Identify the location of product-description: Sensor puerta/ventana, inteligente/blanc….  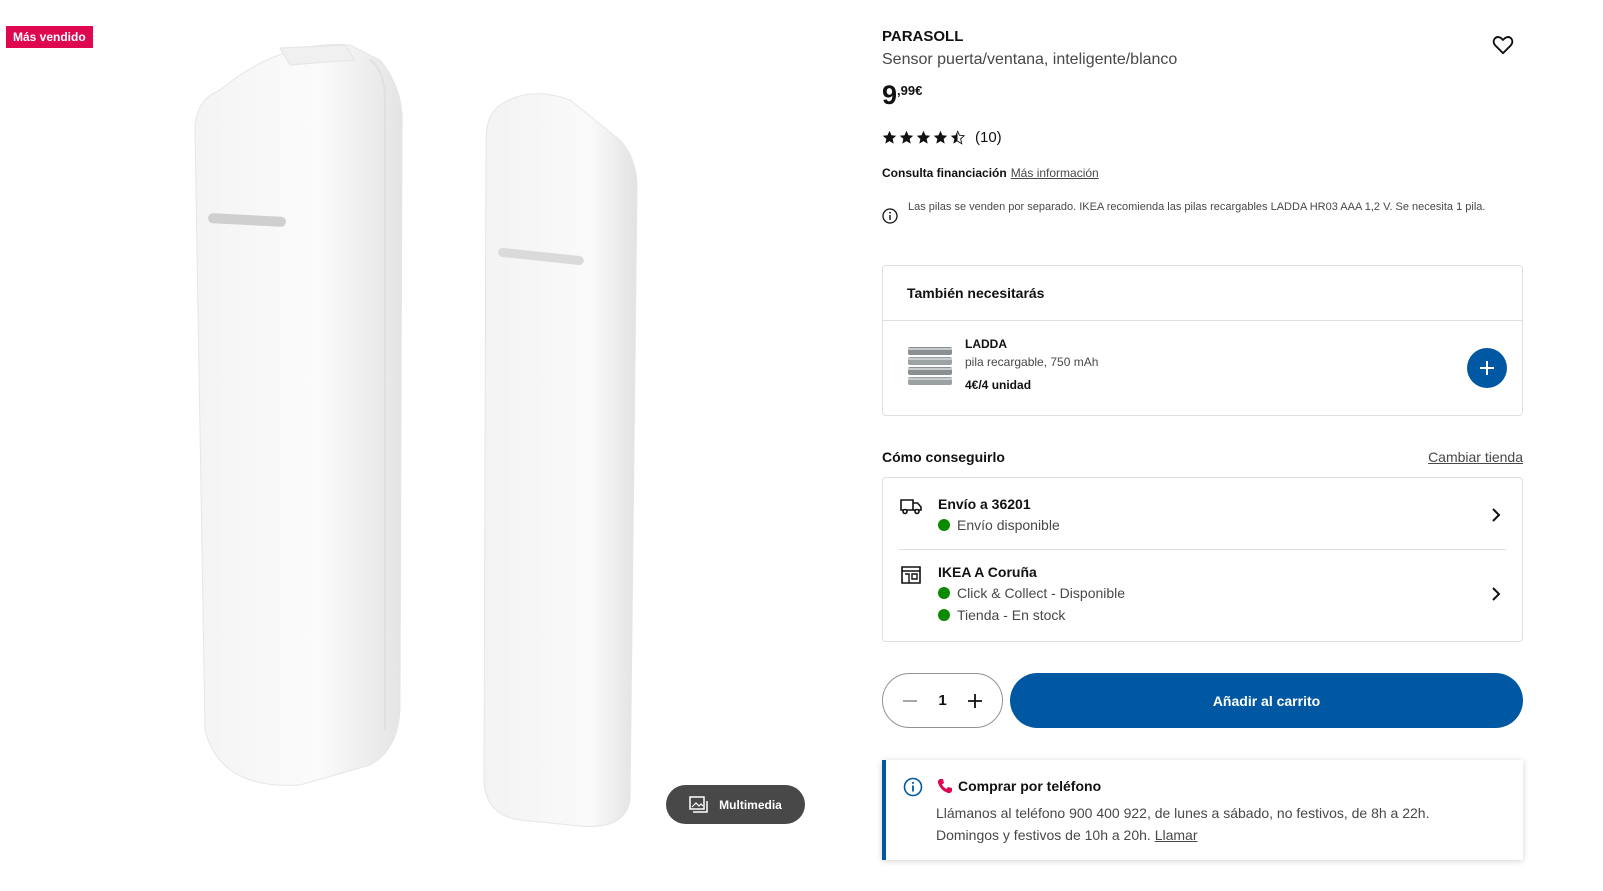
(1030, 59).